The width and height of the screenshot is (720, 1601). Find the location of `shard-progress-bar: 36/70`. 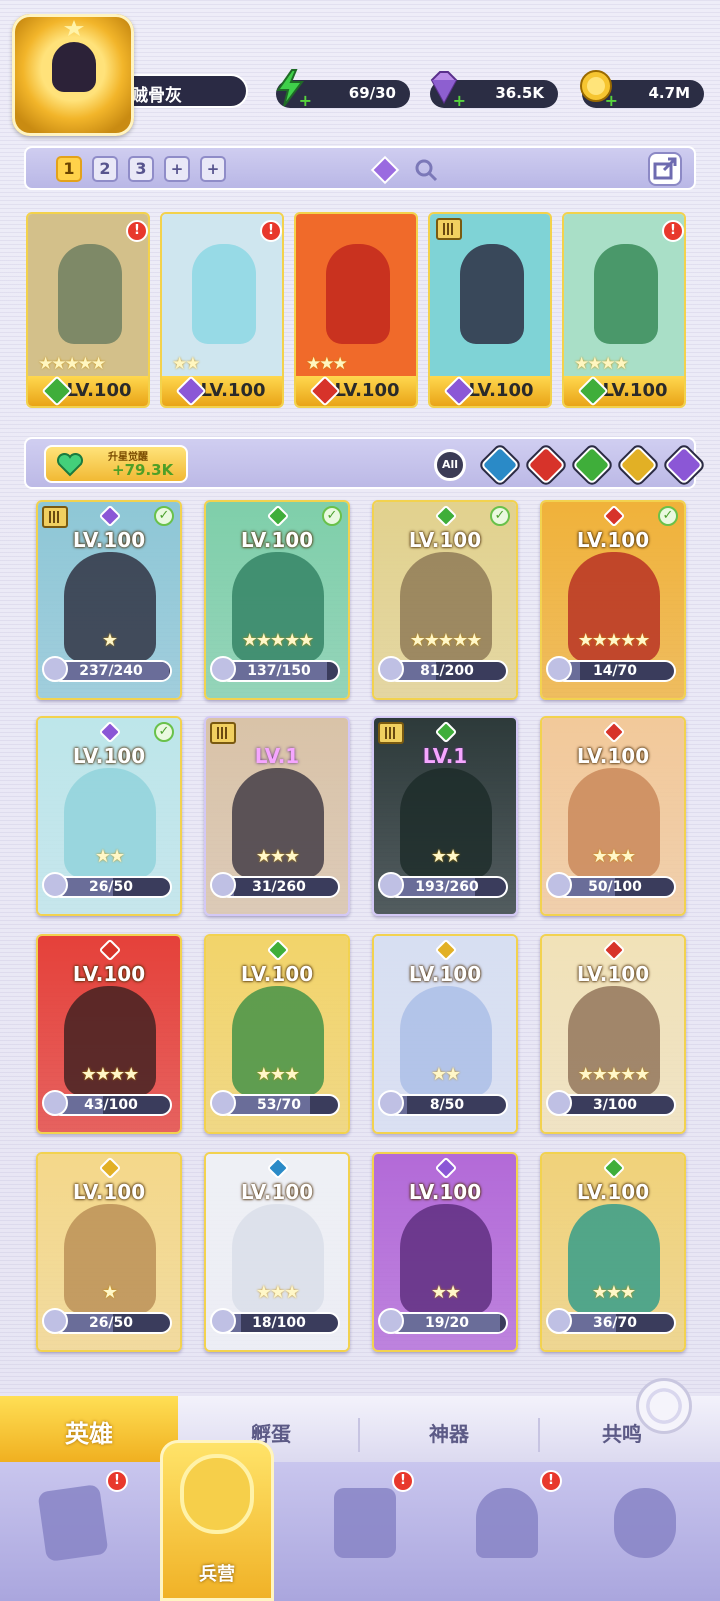

shard-progress-bar: 36/70 is located at coordinates (615, 1323).